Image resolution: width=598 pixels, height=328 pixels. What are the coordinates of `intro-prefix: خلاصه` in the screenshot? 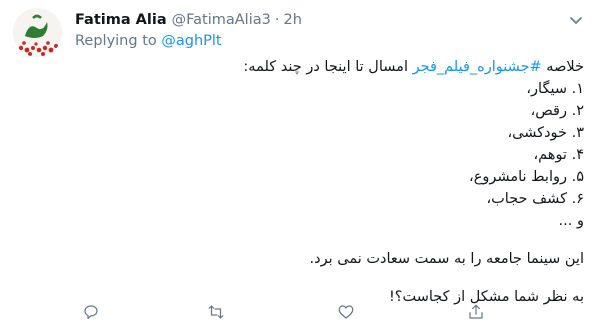 It's located at (562, 67).